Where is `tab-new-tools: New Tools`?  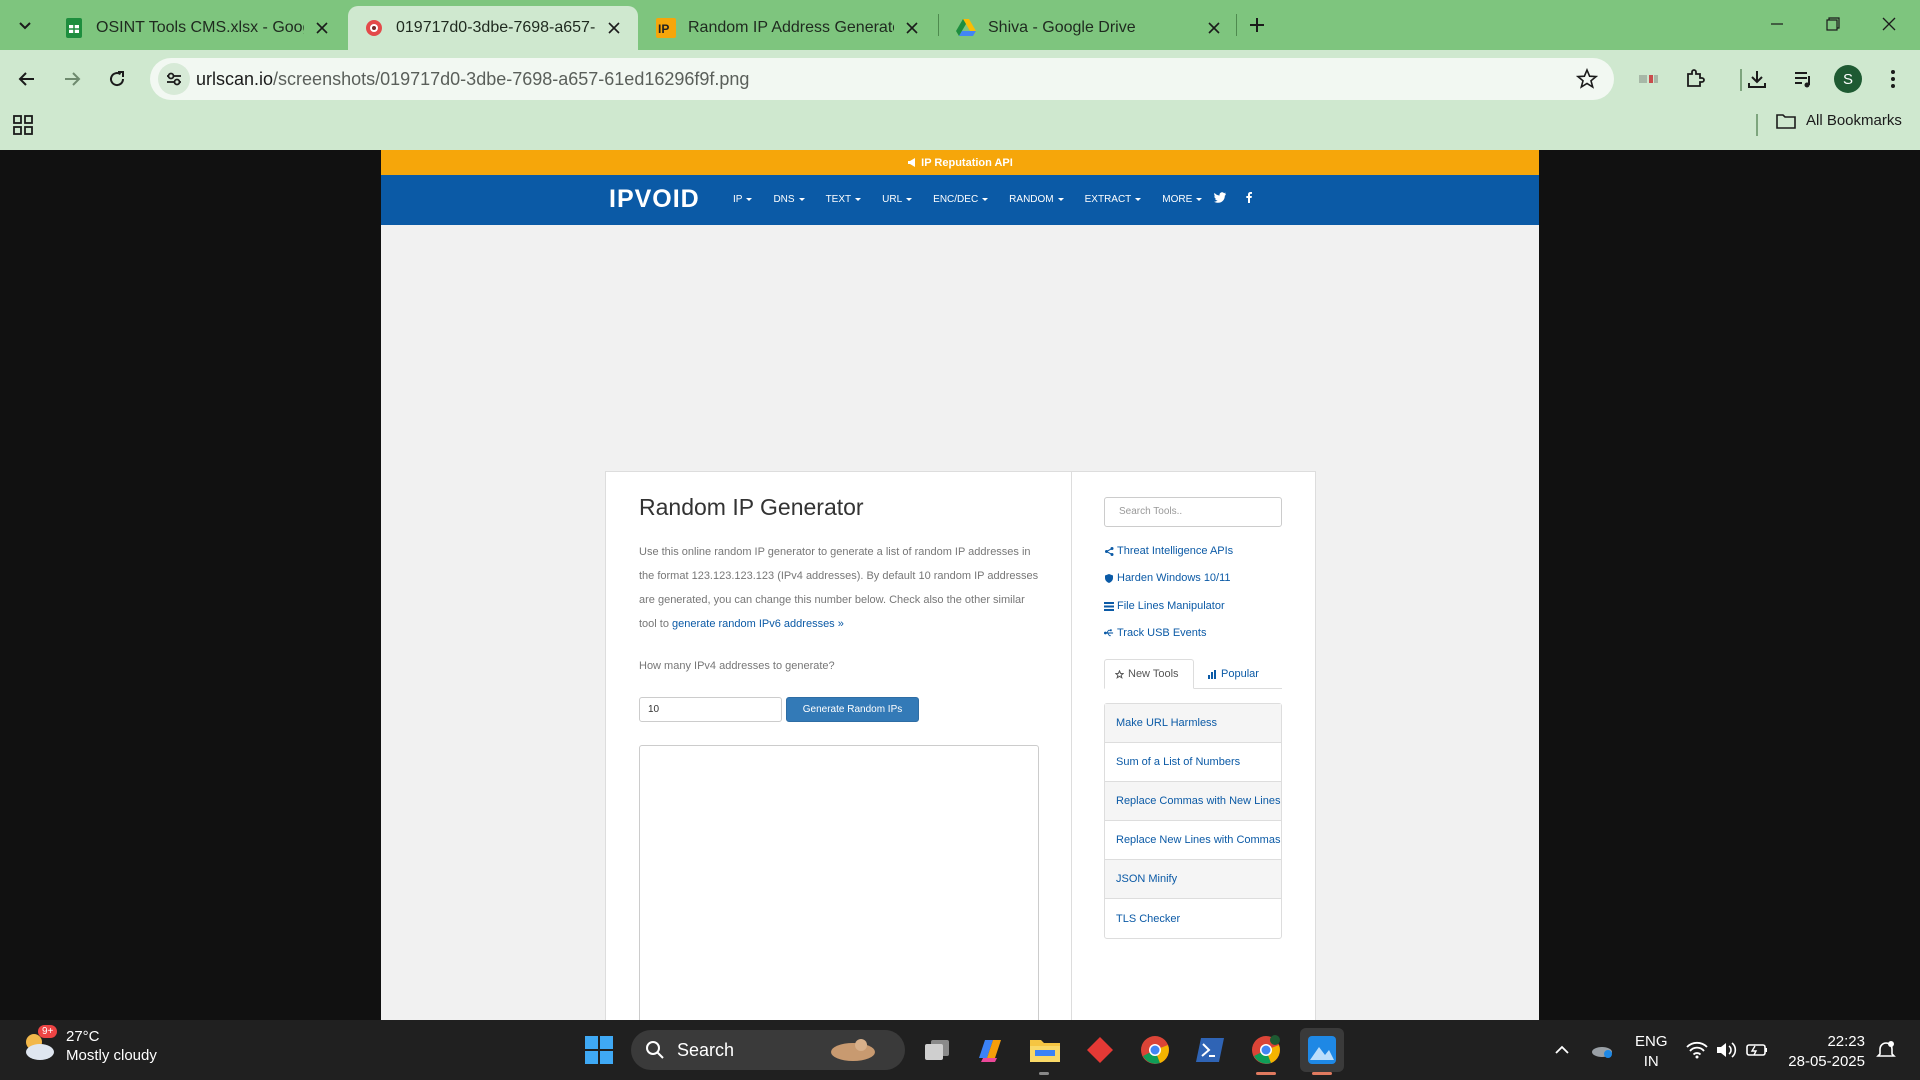 tab-new-tools: New Tools is located at coordinates (1149, 674).